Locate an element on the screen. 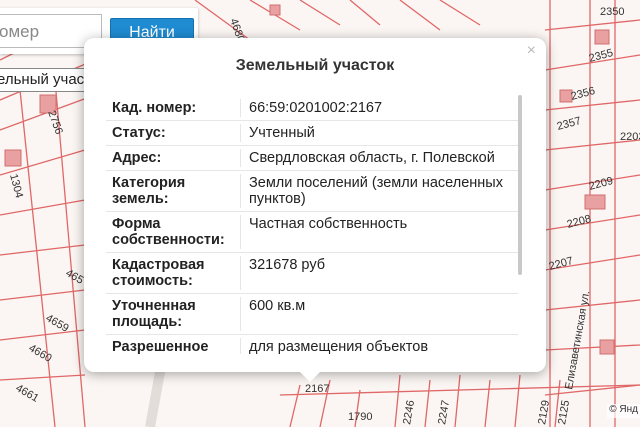 This screenshot has width=640, height=427. attribute-key: Форма собственности: is located at coordinates (168, 232).